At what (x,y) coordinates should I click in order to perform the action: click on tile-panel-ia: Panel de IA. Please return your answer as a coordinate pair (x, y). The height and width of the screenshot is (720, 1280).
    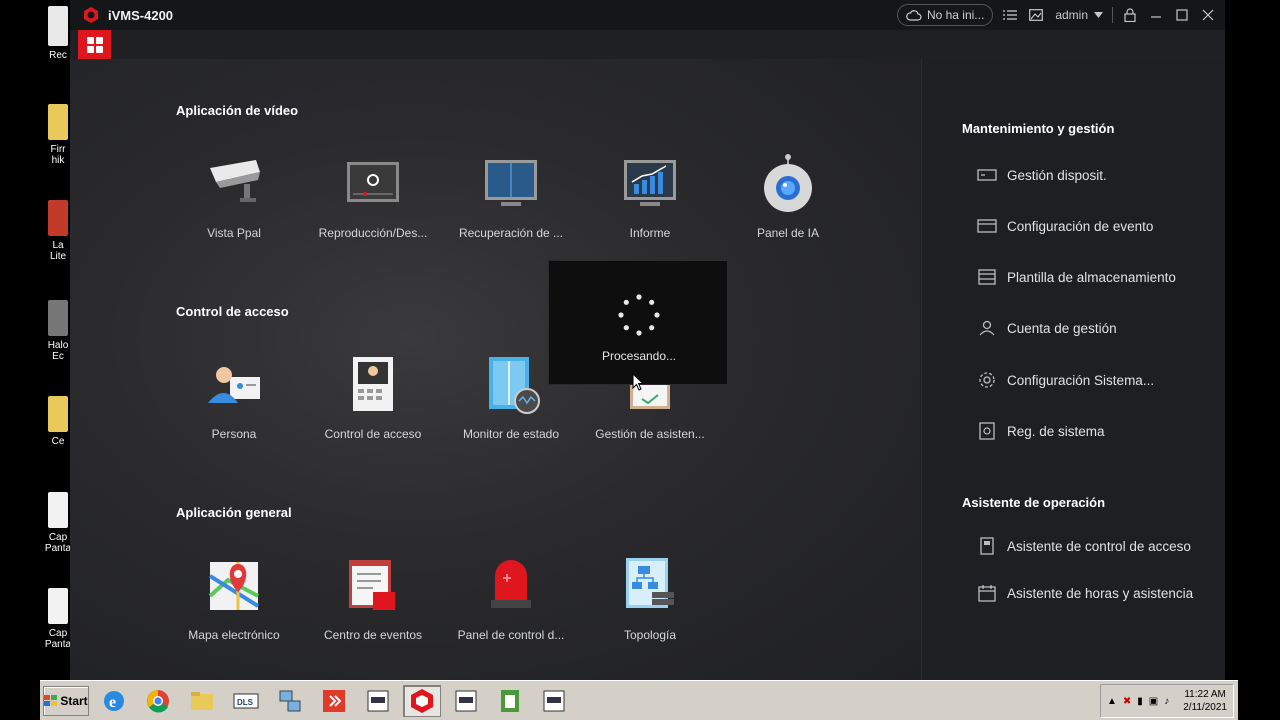
    Looking at the image, I should click on (788, 197).